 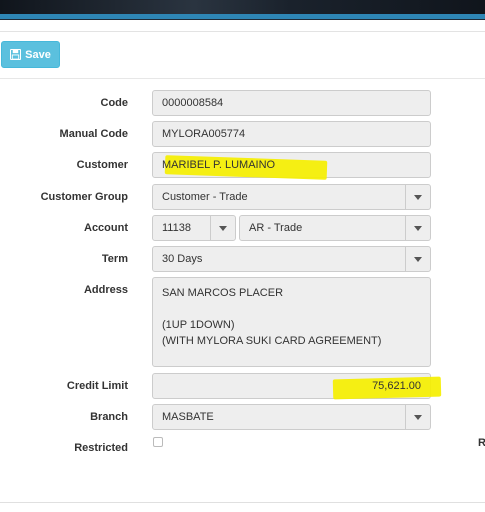 What do you see at coordinates (182, 259) in the screenshot?
I see `term-value: 30 Days` at bounding box center [182, 259].